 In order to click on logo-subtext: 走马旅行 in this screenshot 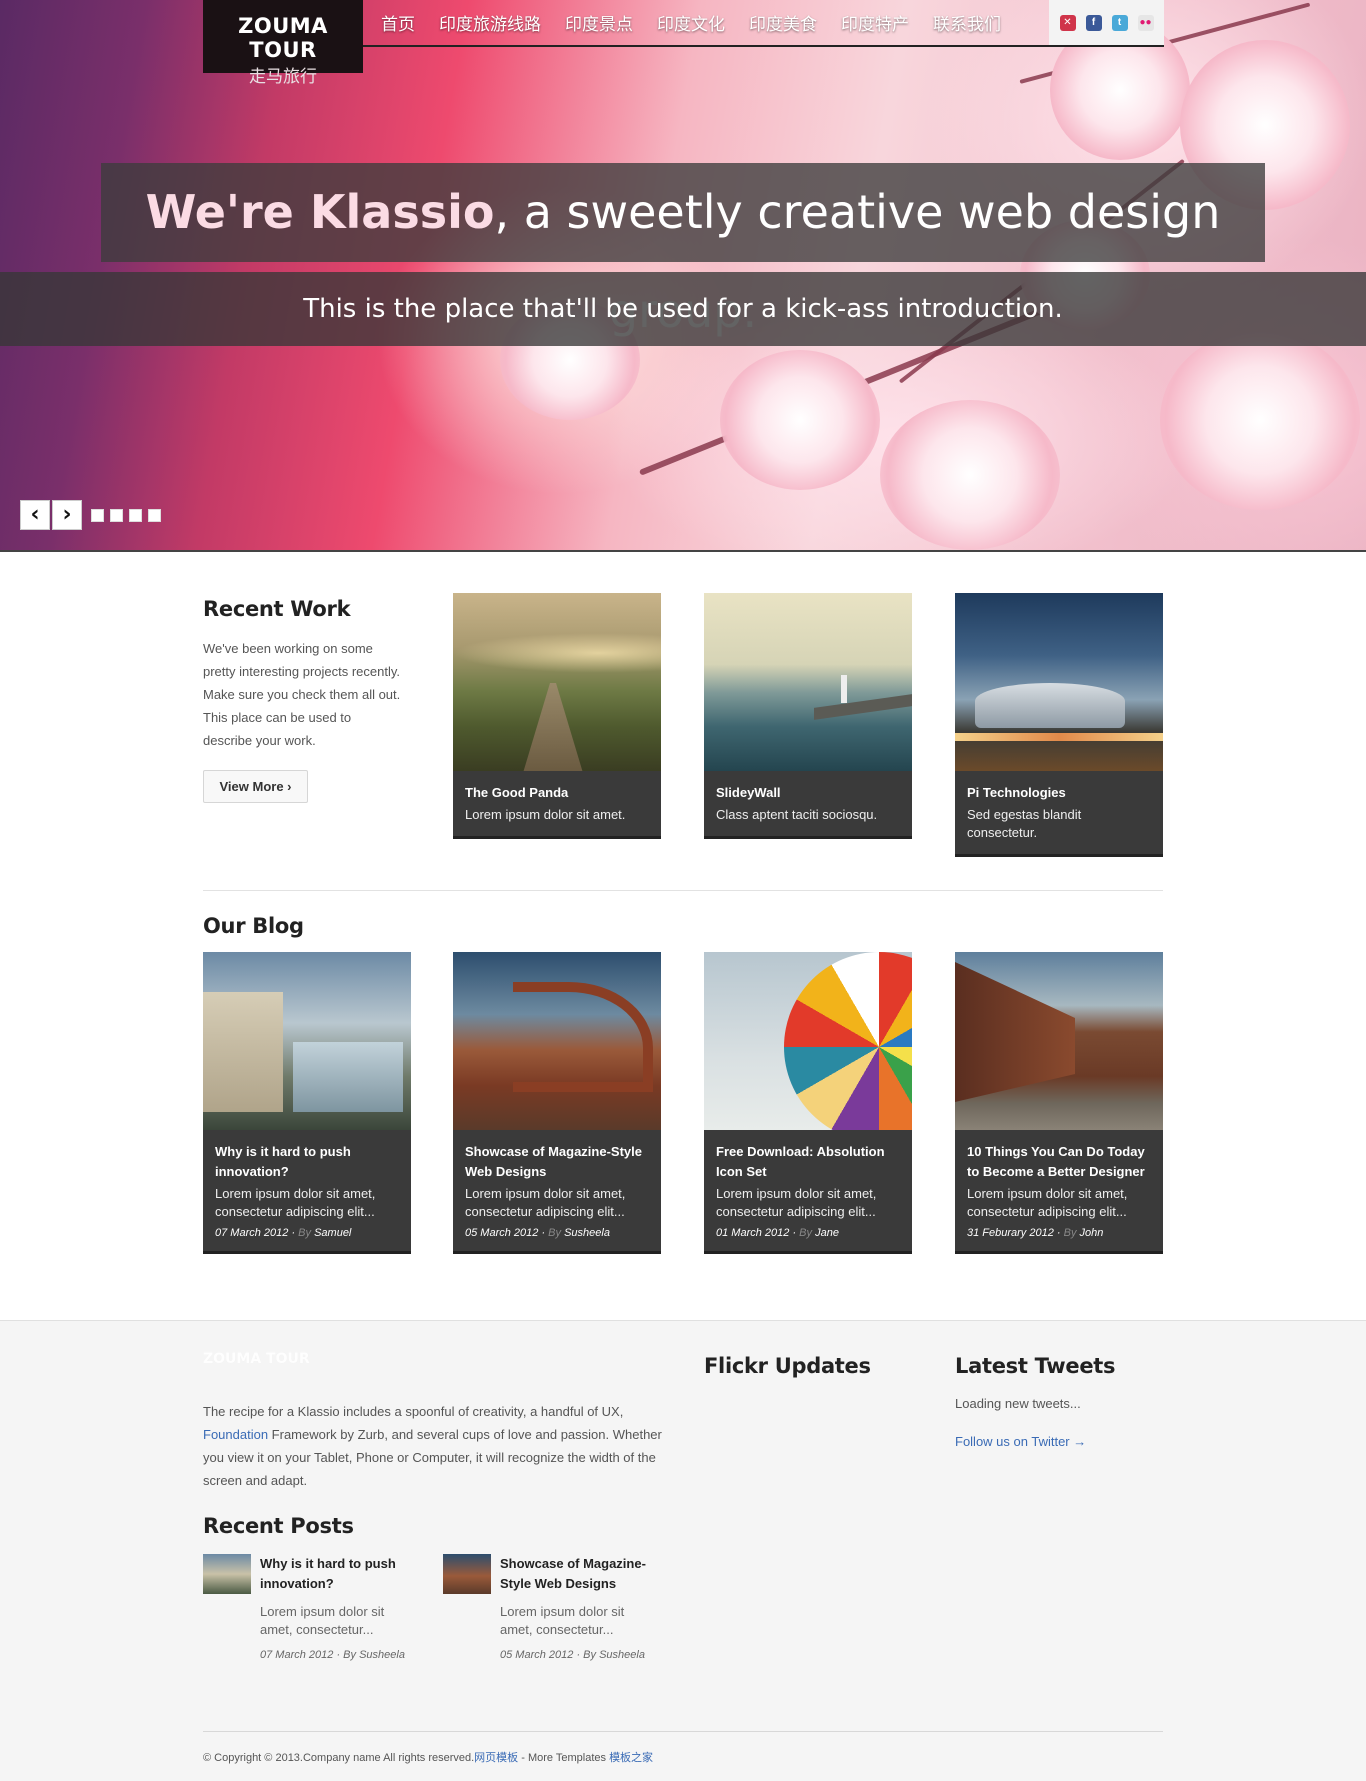, I will do `click(283, 77)`.